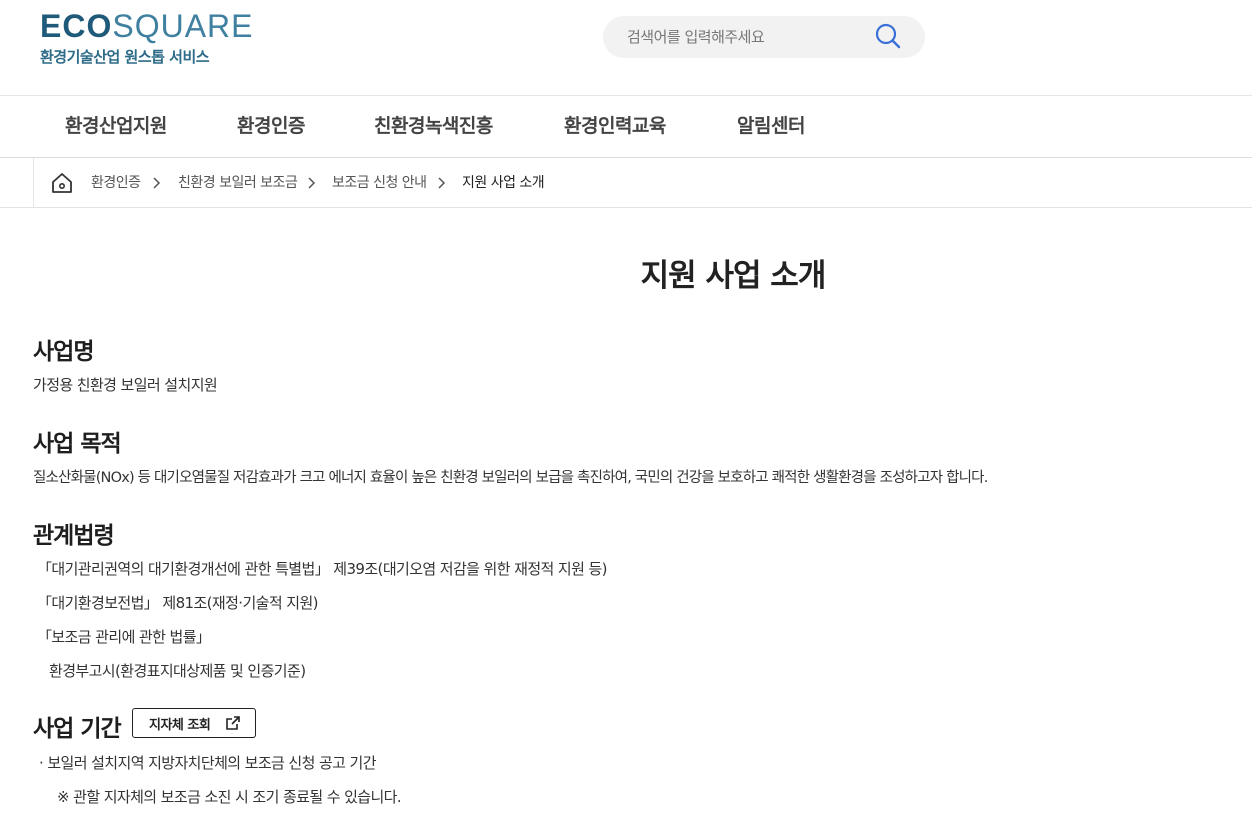 This screenshot has width=1252, height=818. What do you see at coordinates (77, 729) in the screenshot?
I see `section-title-business-period: 사업 기간` at bounding box center [77, 729].